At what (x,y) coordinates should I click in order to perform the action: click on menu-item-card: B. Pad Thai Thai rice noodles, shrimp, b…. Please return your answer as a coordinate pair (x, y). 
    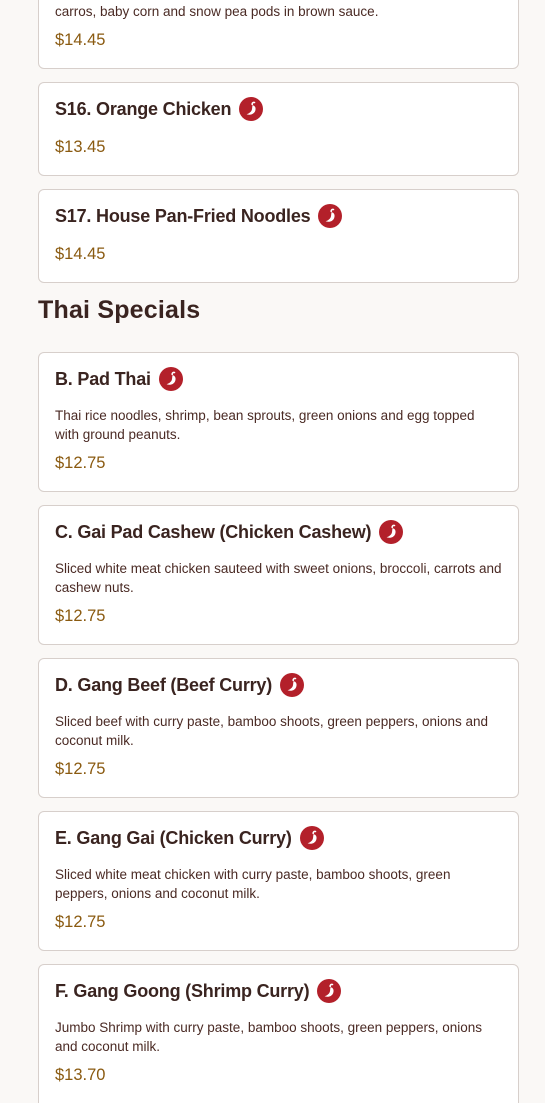
    Looking at the image, I should click on (278, 422).